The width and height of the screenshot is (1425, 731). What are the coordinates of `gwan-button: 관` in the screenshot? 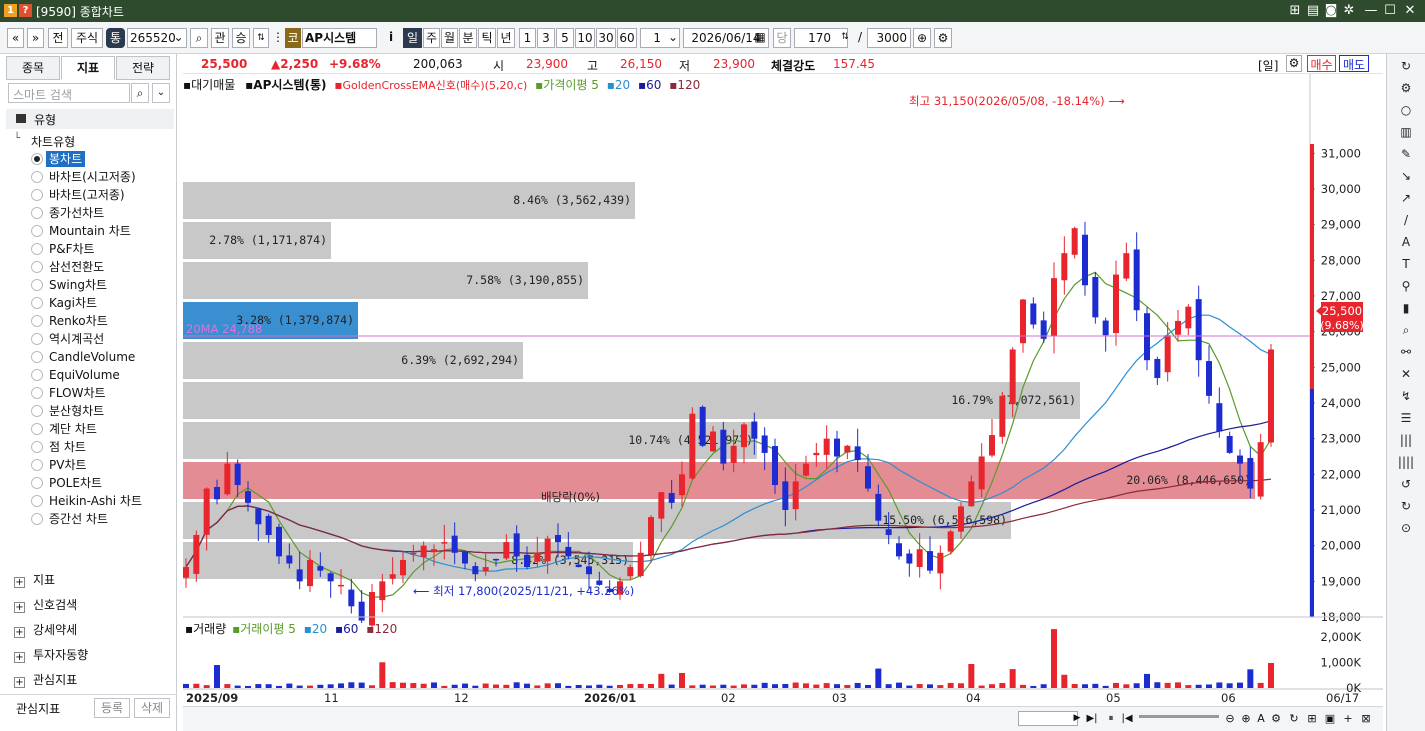 It's located at (220, 38).